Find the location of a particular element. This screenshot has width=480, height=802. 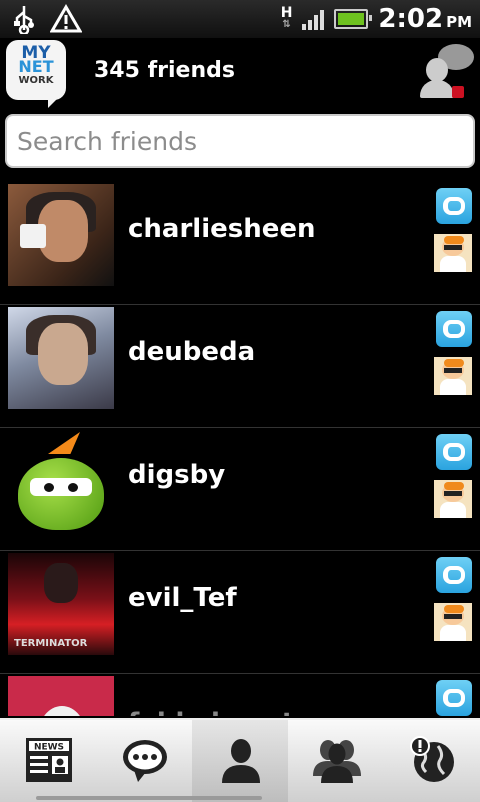

friend-count: 345 friends is located at coordinates (164, 70).